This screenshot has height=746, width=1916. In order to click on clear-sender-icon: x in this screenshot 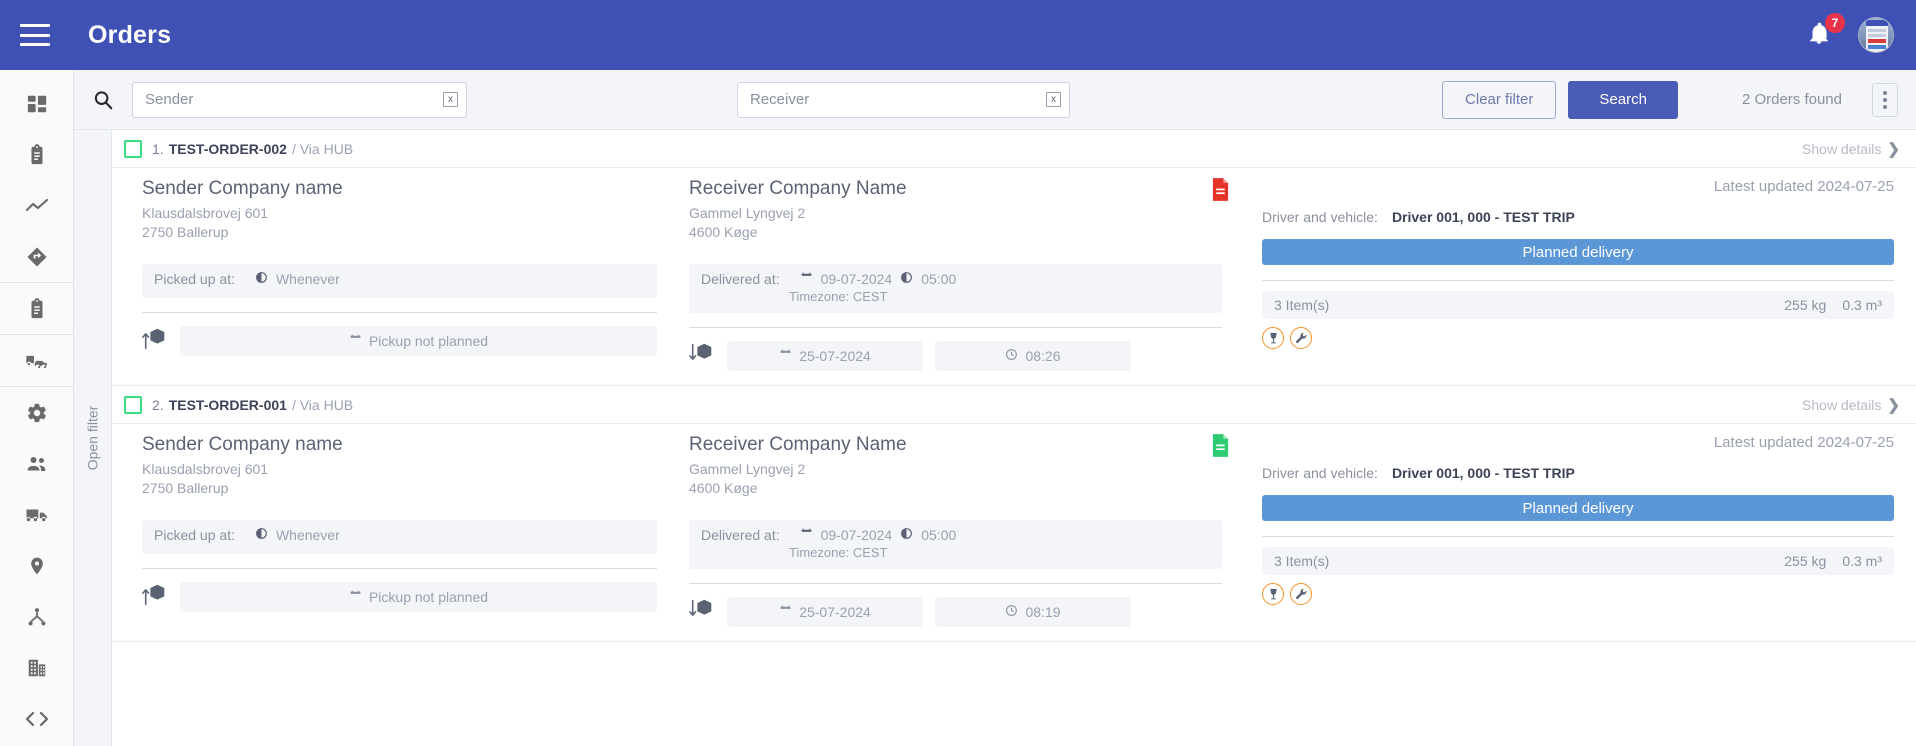, I will do `click(450, 99)`.